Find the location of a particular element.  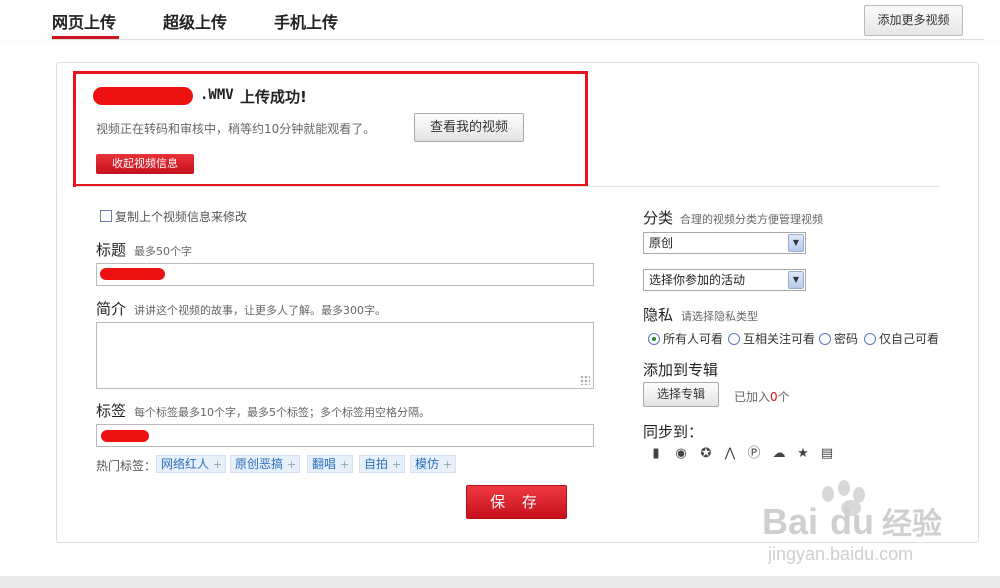

privacy-option-label: 所有人可看 is located at coordinates (693, 339).